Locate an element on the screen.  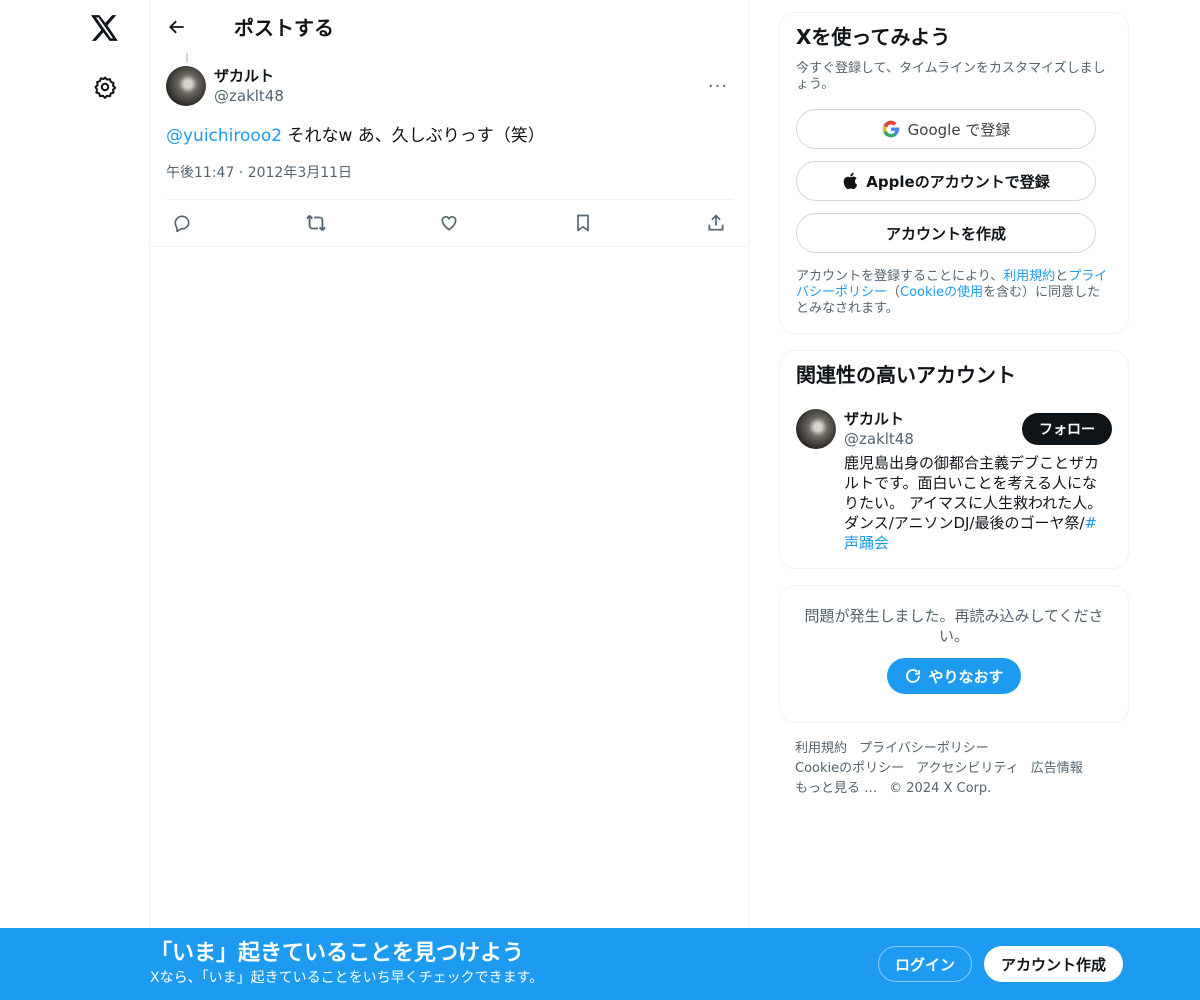
legal-and: と is located at coordinates (1062, 276).